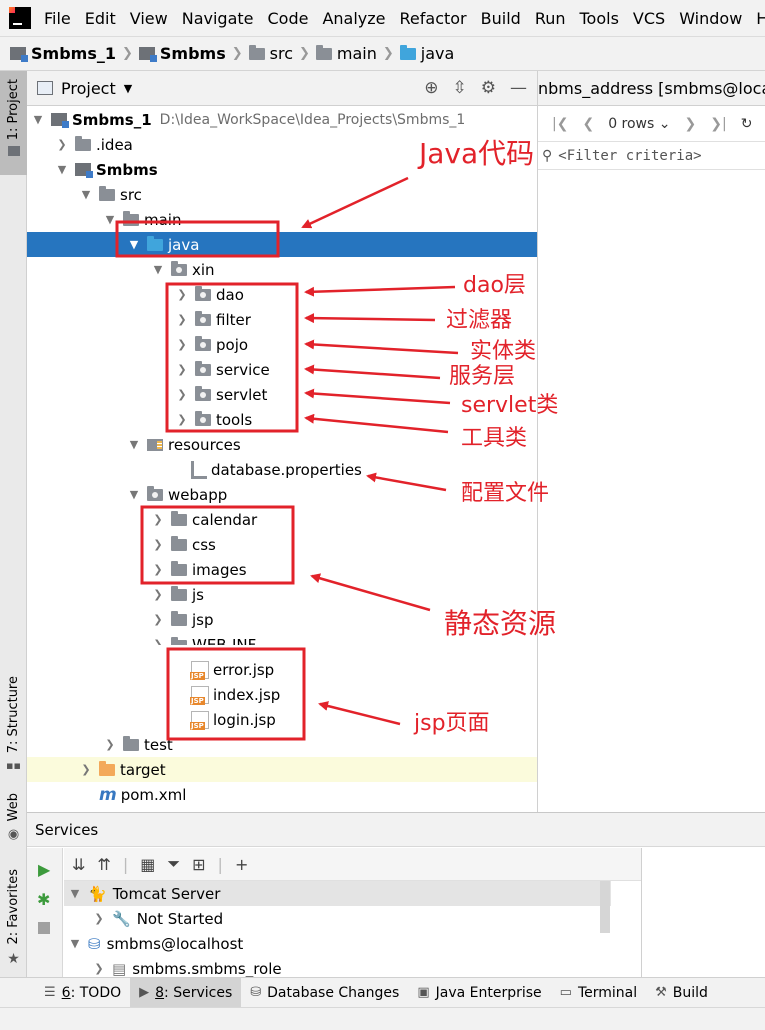  What do you see at coordinates (479, 992) in the screenshot?
I see `tool-tab-java-enterprise: ▣ Java Enterprise` at bounding box center [479, 992].